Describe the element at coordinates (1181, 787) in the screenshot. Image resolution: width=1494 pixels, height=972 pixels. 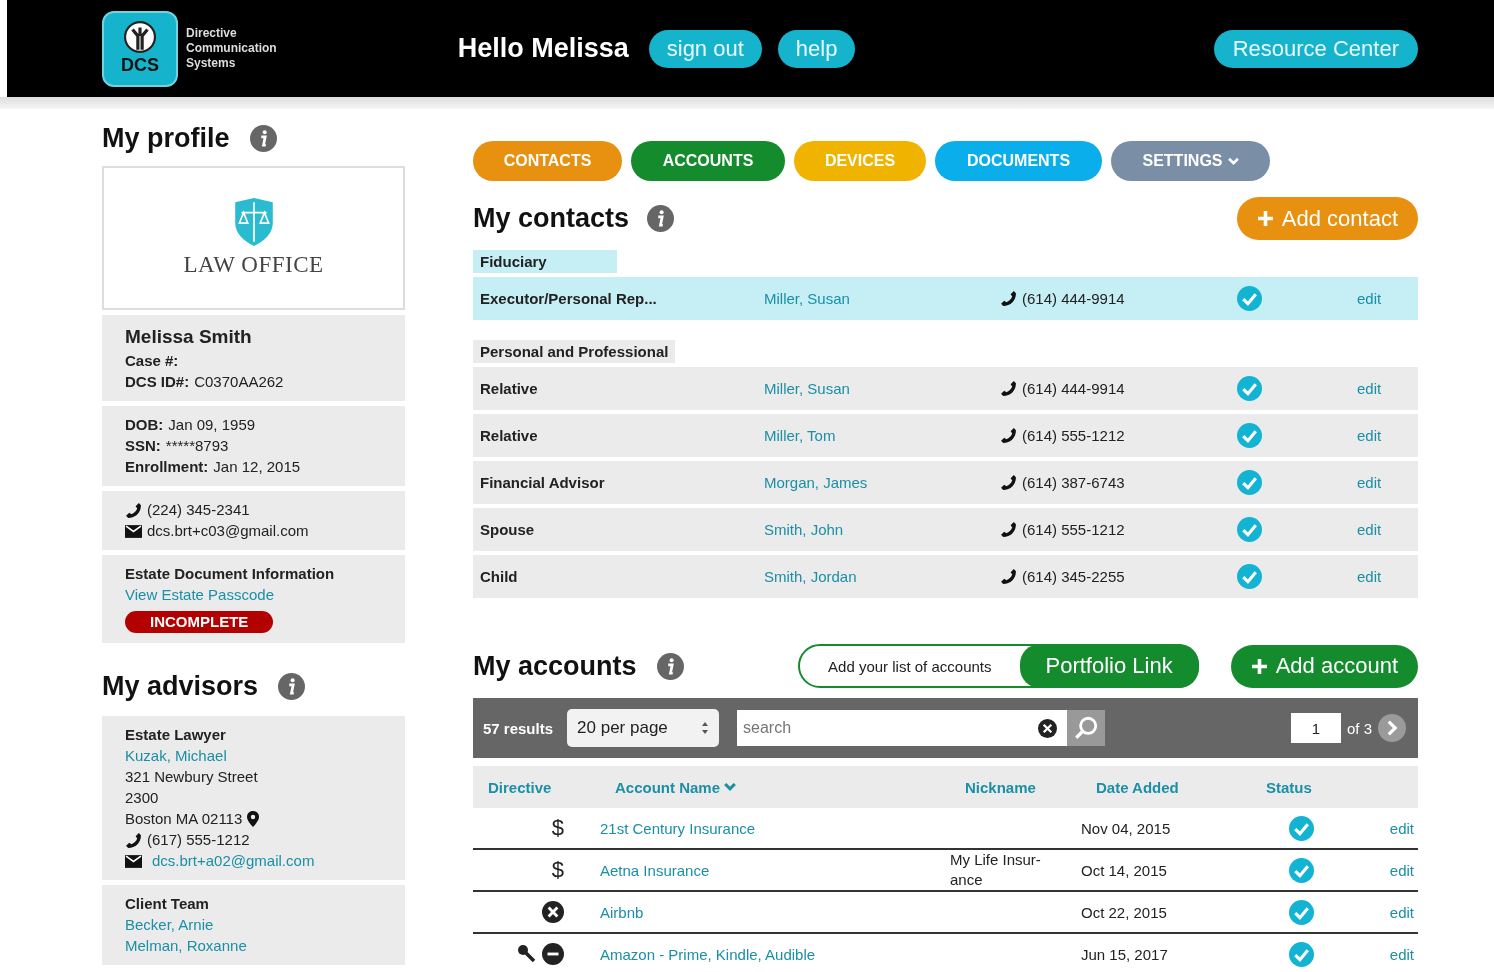
I see `column-header: Date Added` at that location.